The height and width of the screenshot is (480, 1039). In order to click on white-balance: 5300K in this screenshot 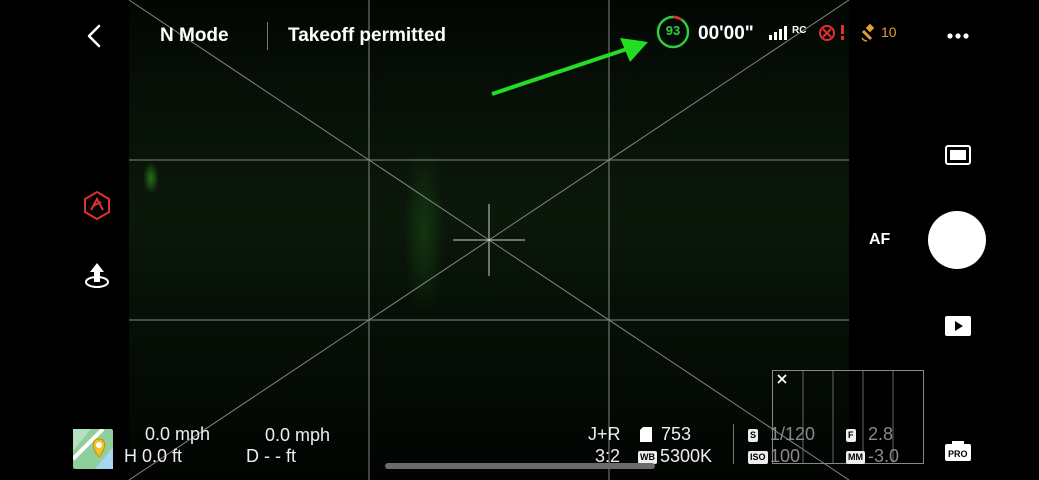, I will do `click(686, 456)`.